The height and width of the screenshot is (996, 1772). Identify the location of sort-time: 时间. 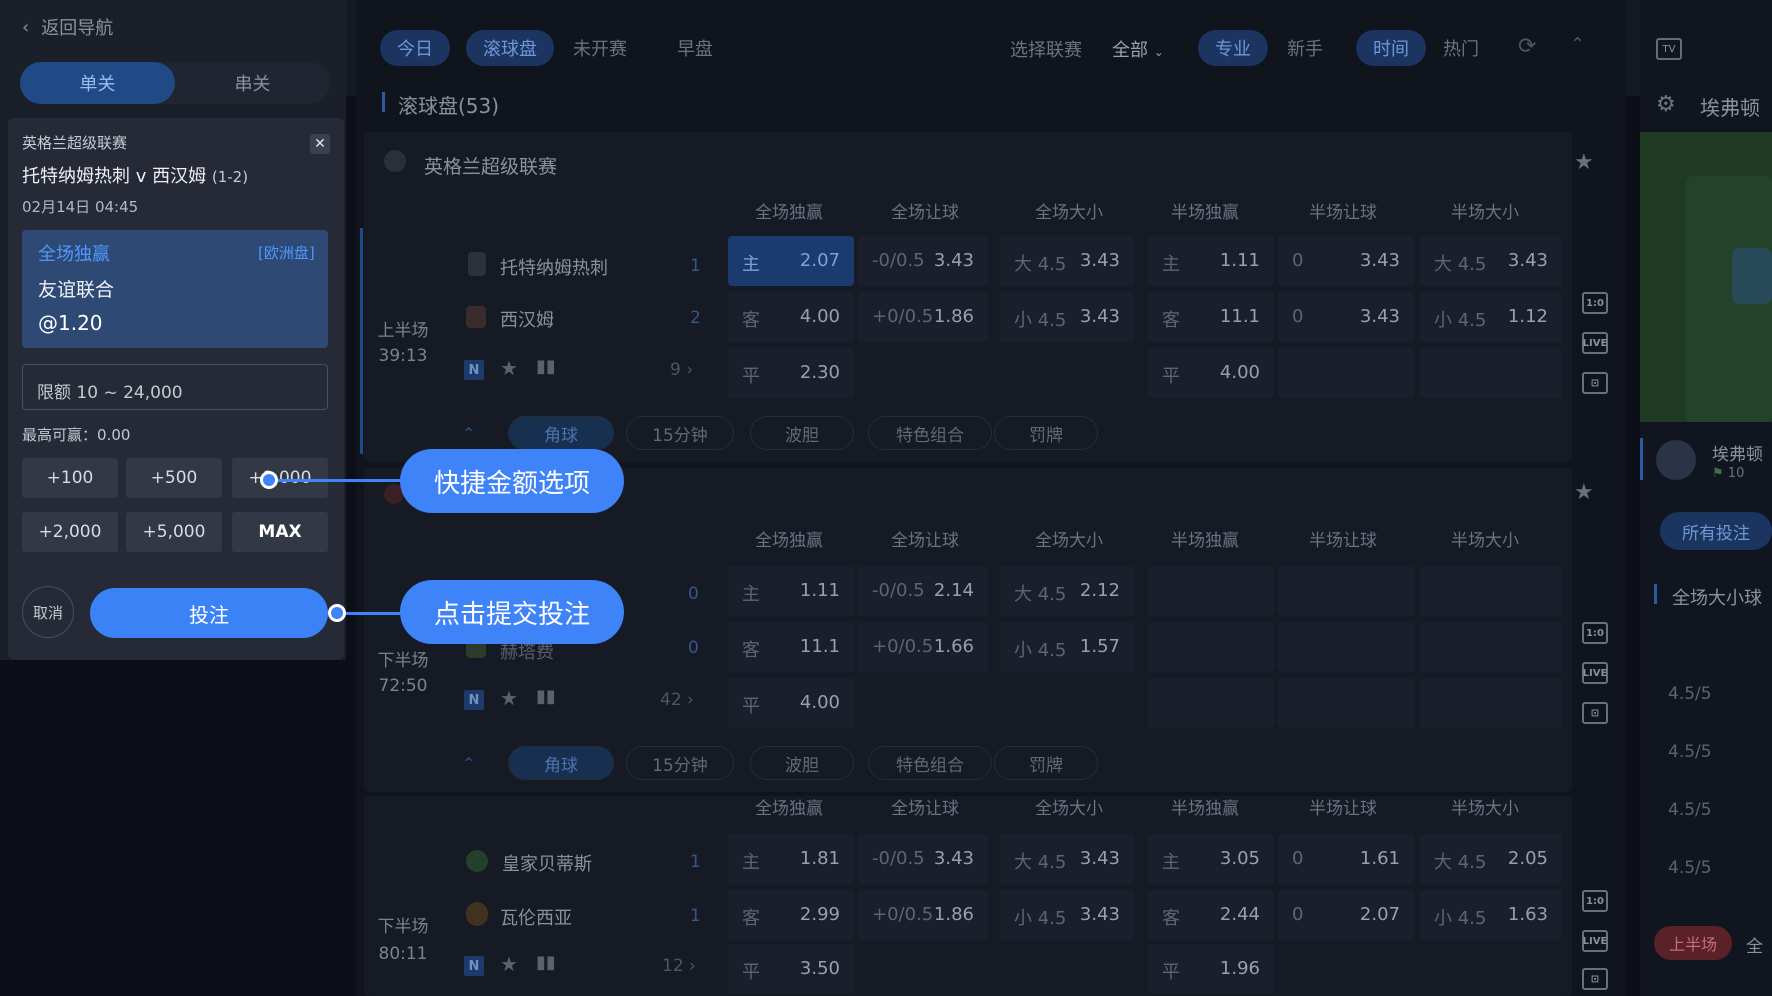
(1391, 48).